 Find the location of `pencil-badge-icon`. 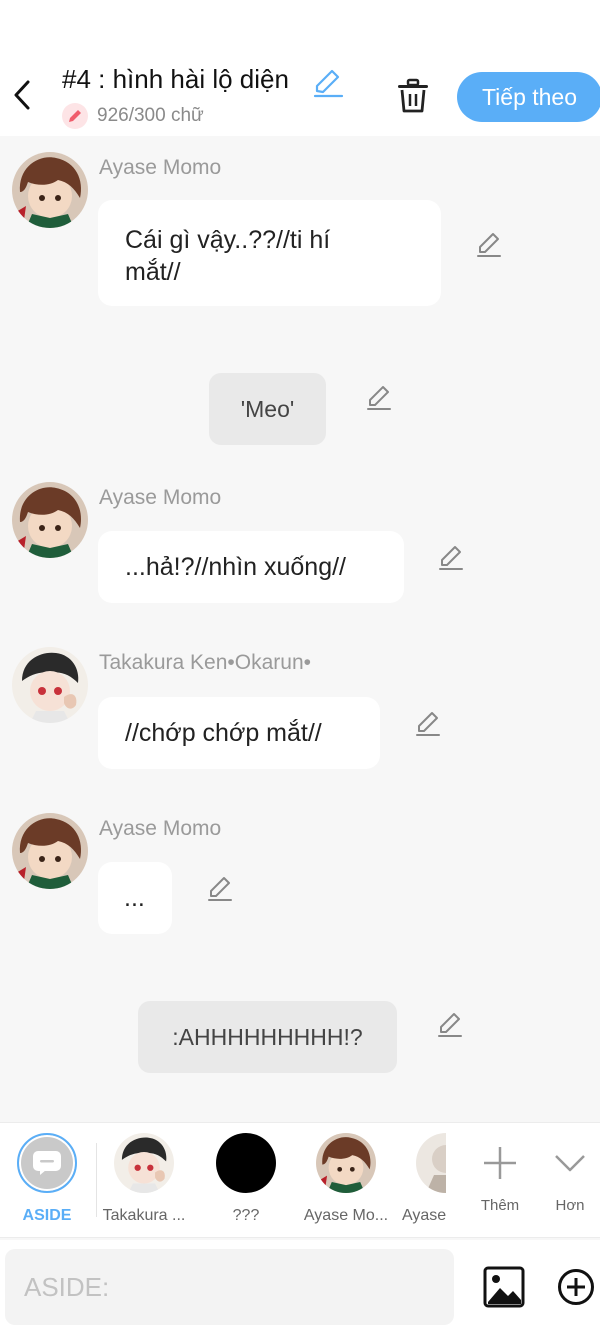

pencil-badge-icon is located at coordinates (75, 116).